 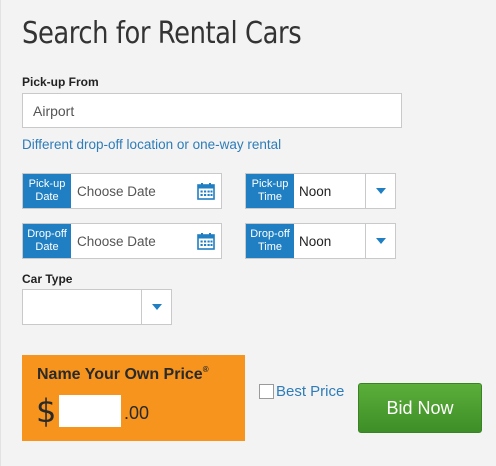 I want to click on pickup-time-dropdown-button, so click(x=380, y=191).